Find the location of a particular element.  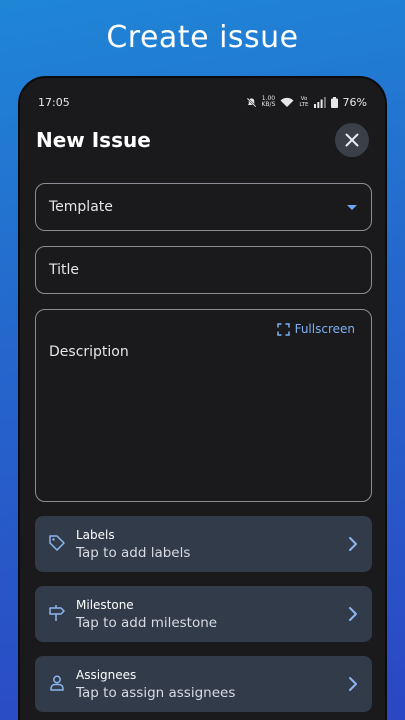

template-dropdown: Template is located at coordinates (203, 207).